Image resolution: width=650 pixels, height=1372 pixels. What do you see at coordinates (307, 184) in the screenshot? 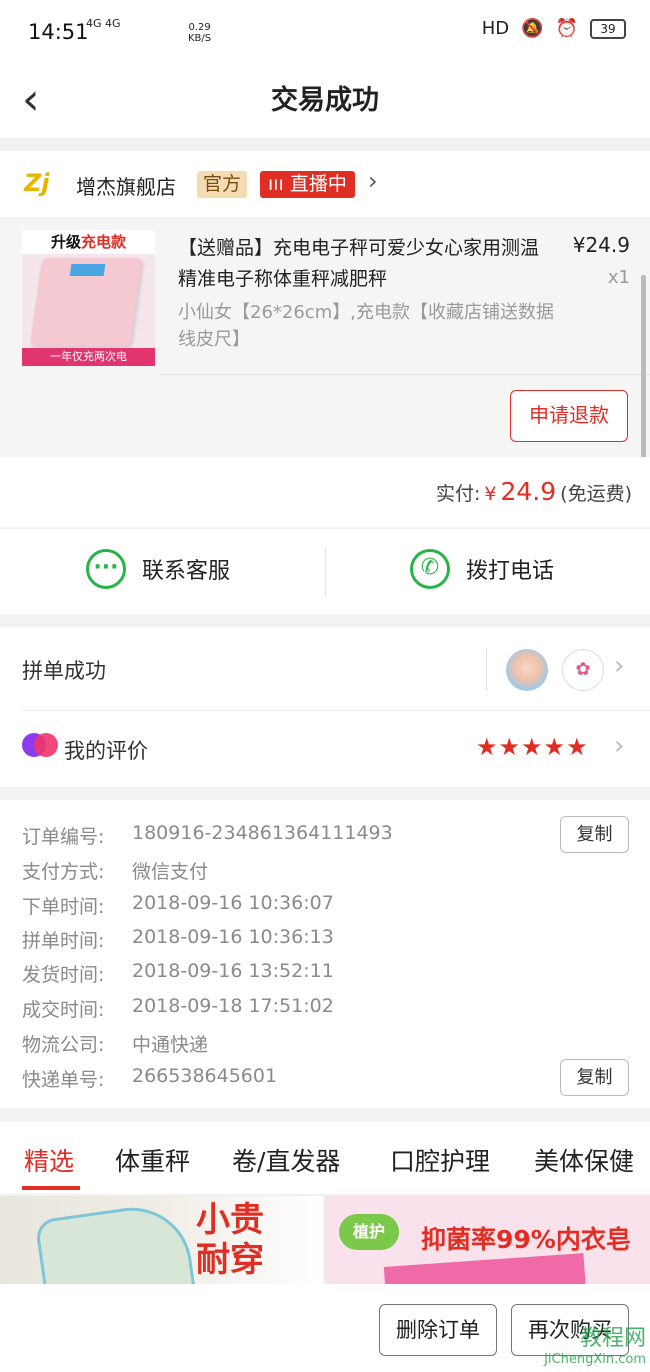
I see `live-badge: ııı 直播中` at bounding box center [307, 184].